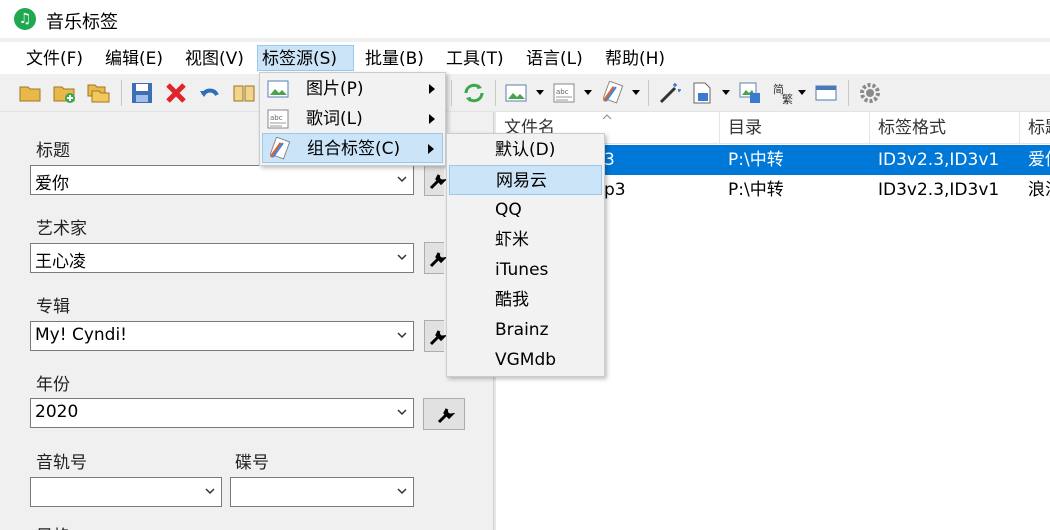 The image size is (1050, 530). I want to click on toolbar: abc 简繁, so click(525, 93).